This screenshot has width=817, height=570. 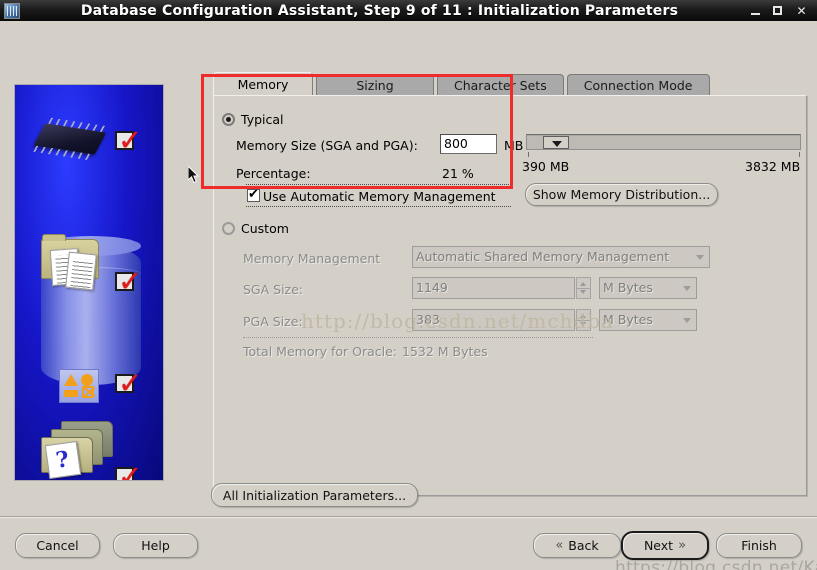 I want to click on maximize-icon, so click(x=778, y=11).